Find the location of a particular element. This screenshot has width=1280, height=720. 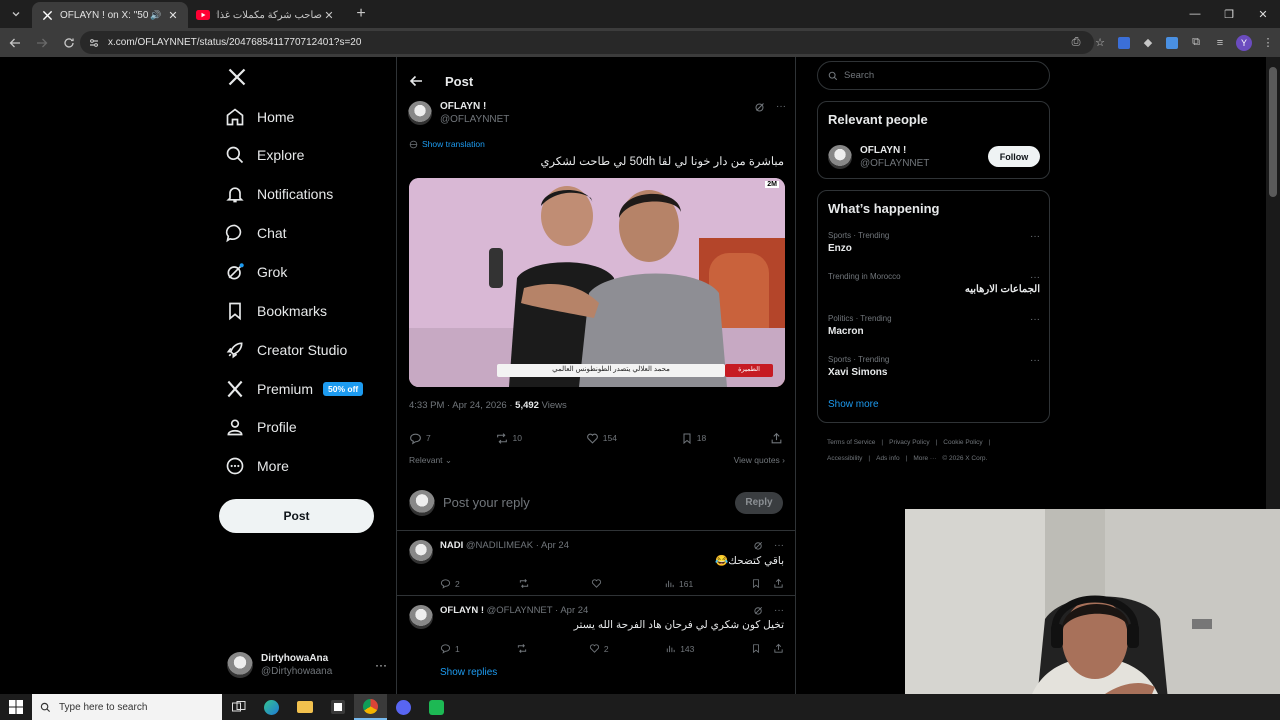

view-quotes-link: View quotes › is located at coordinates (759, 460).